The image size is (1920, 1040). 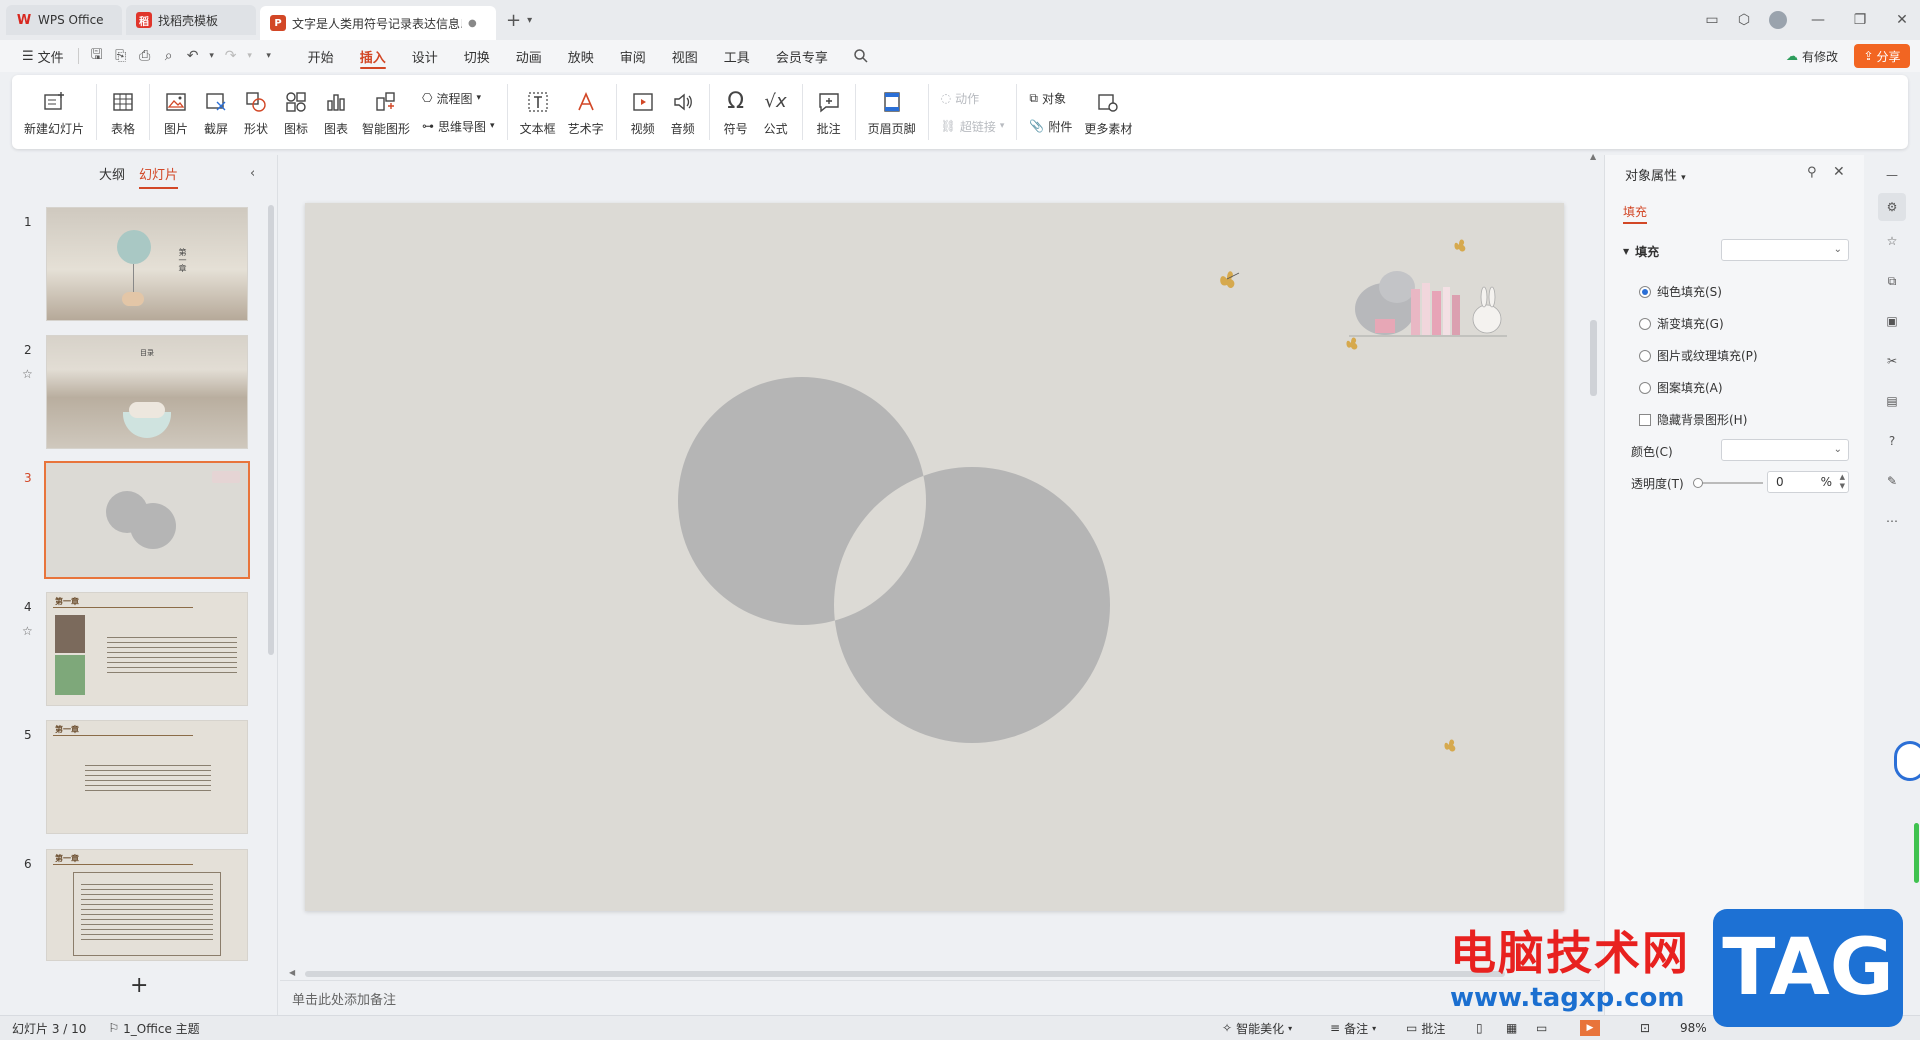 I want to click on collapse-panel-icon: ‹, so click(x=252, y=173).